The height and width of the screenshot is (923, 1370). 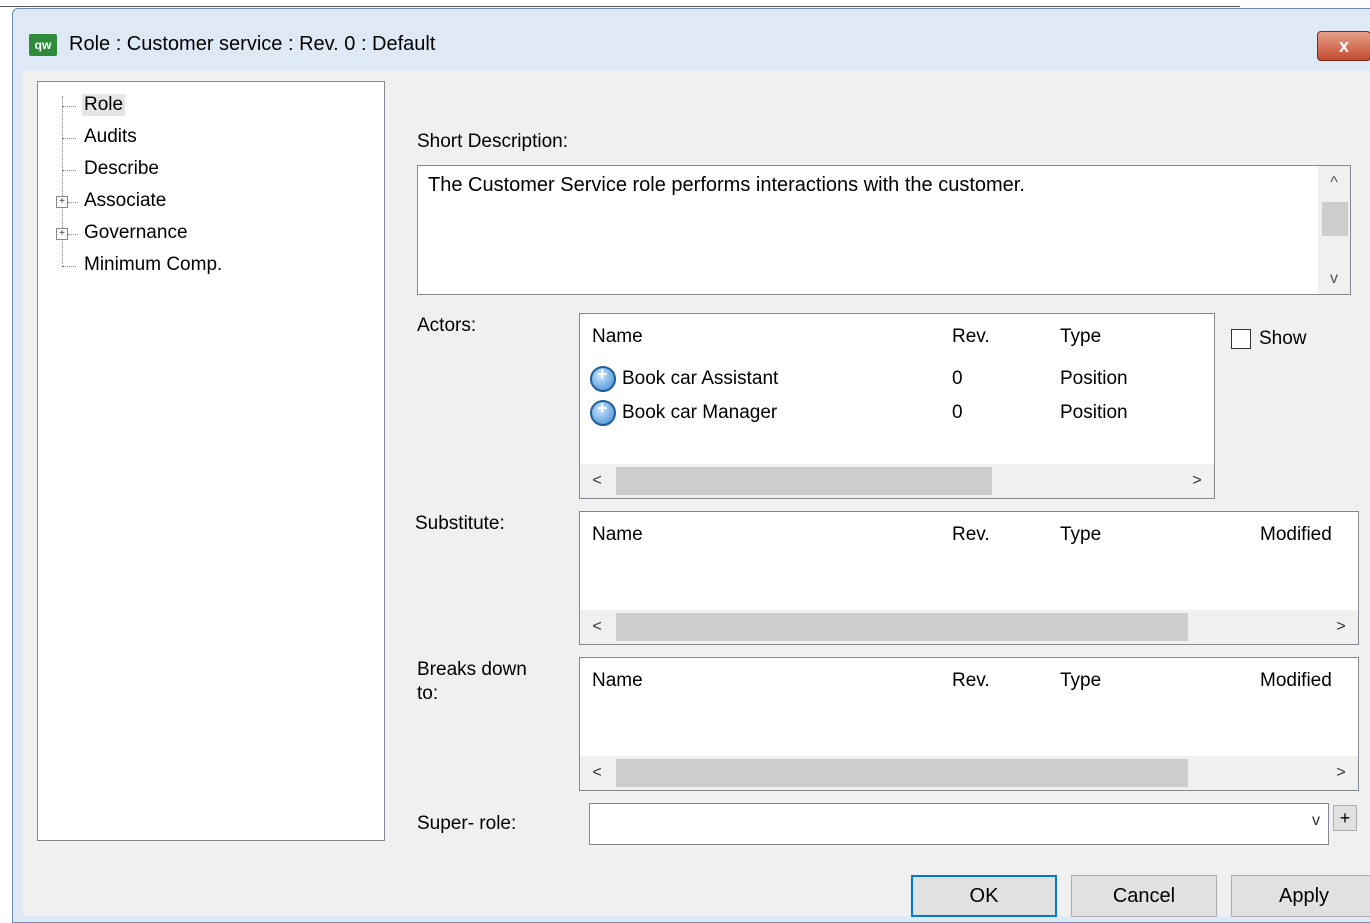 What do you see at coordinates (1283, 338) in the screenshot?
I see `show-label: Show` at bounding box center [1283, 338].